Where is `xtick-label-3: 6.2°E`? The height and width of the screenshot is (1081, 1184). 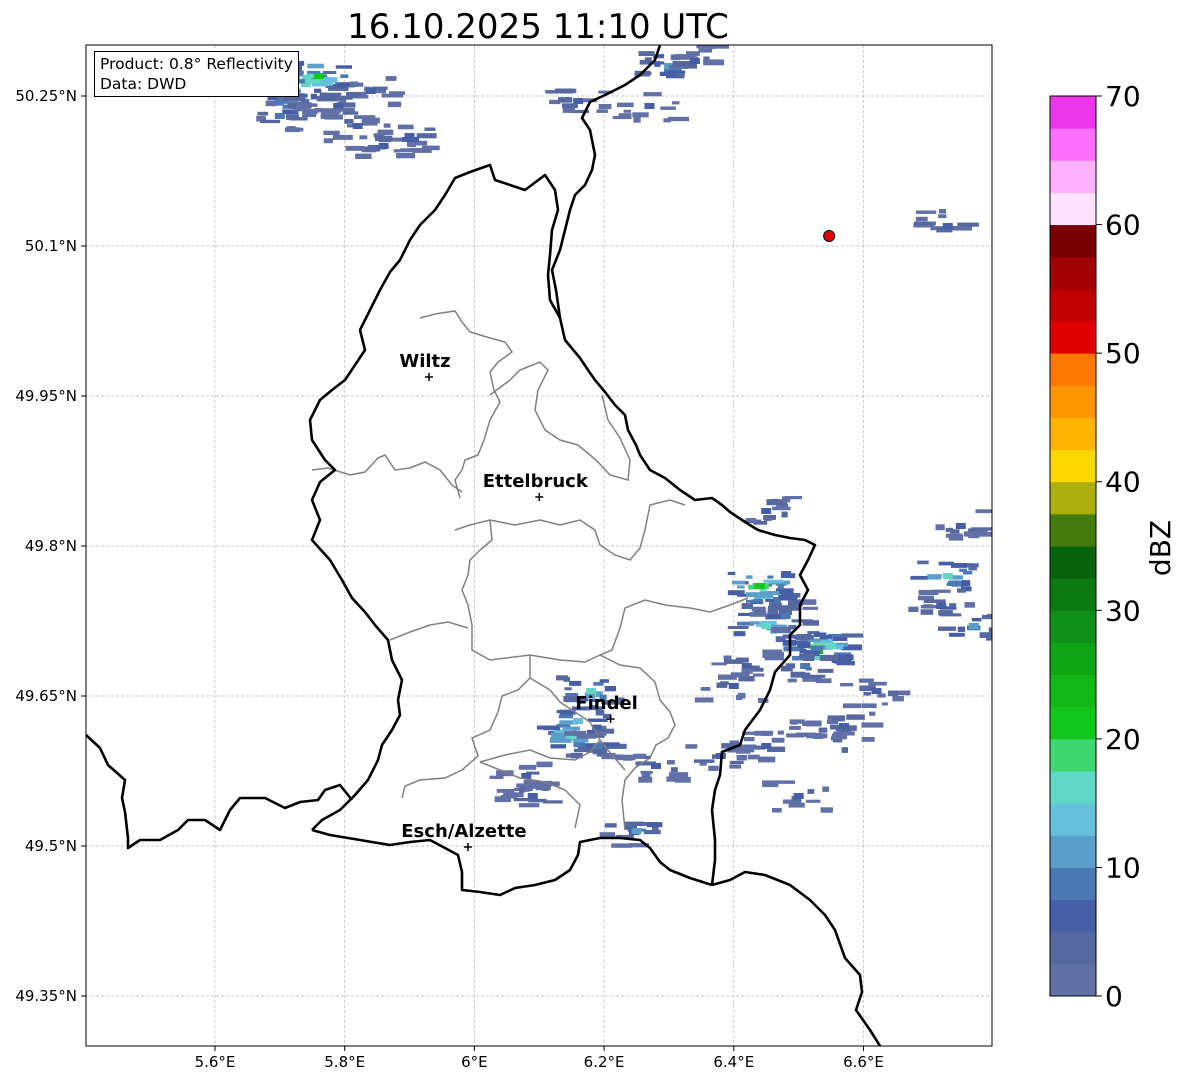
xtick-label-3: 6.2°E is located at coordinates (604, 1062).